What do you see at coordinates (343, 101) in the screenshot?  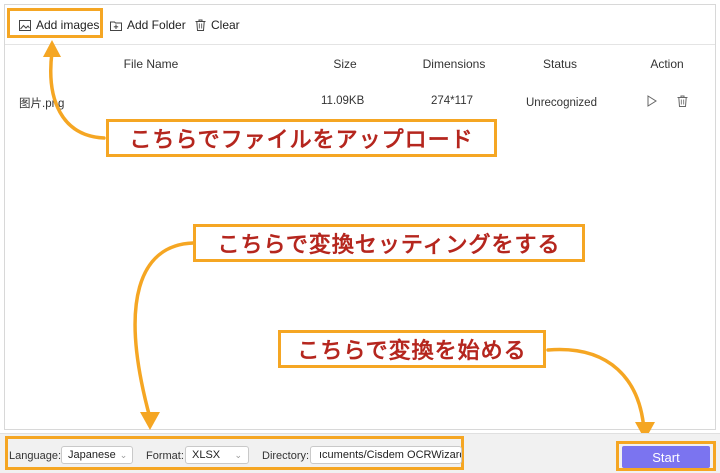 I see `size-cell: 11.09KB` at bounding box center [343, 101].